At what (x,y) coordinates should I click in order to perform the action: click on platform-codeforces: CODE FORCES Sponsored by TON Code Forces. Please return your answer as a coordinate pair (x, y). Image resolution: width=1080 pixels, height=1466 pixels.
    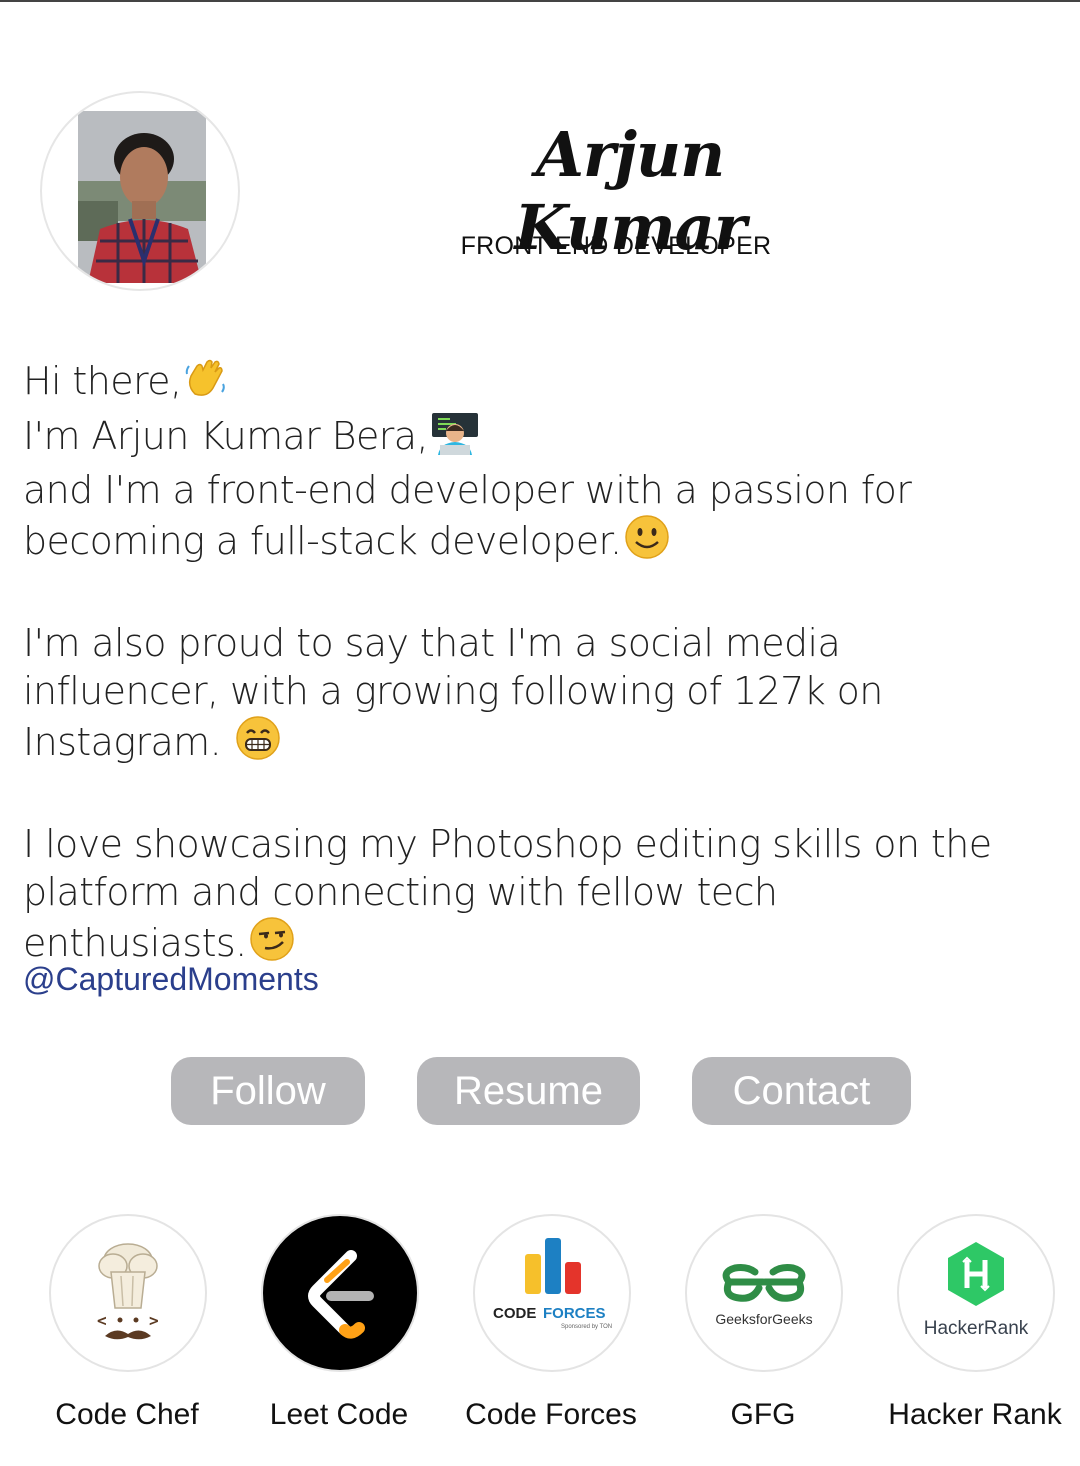
    Looking at the image, I should click on (551, 1329).